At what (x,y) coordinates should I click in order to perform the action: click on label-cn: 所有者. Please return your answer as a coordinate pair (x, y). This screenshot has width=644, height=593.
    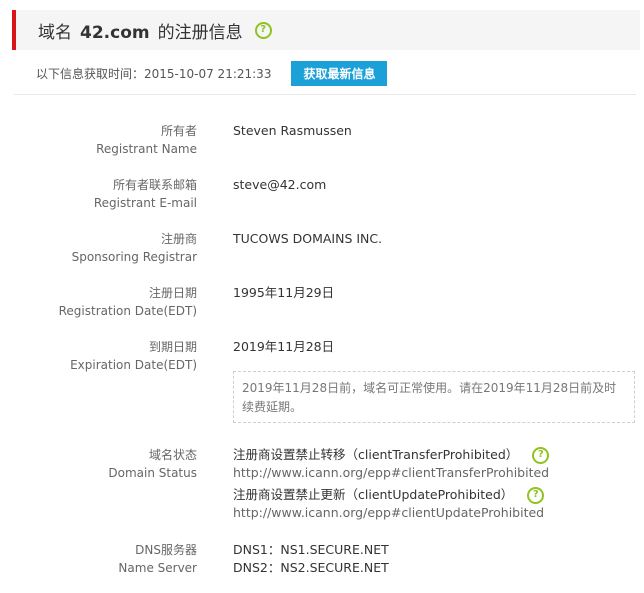
    Looking at the image, I should click on (178, 131).